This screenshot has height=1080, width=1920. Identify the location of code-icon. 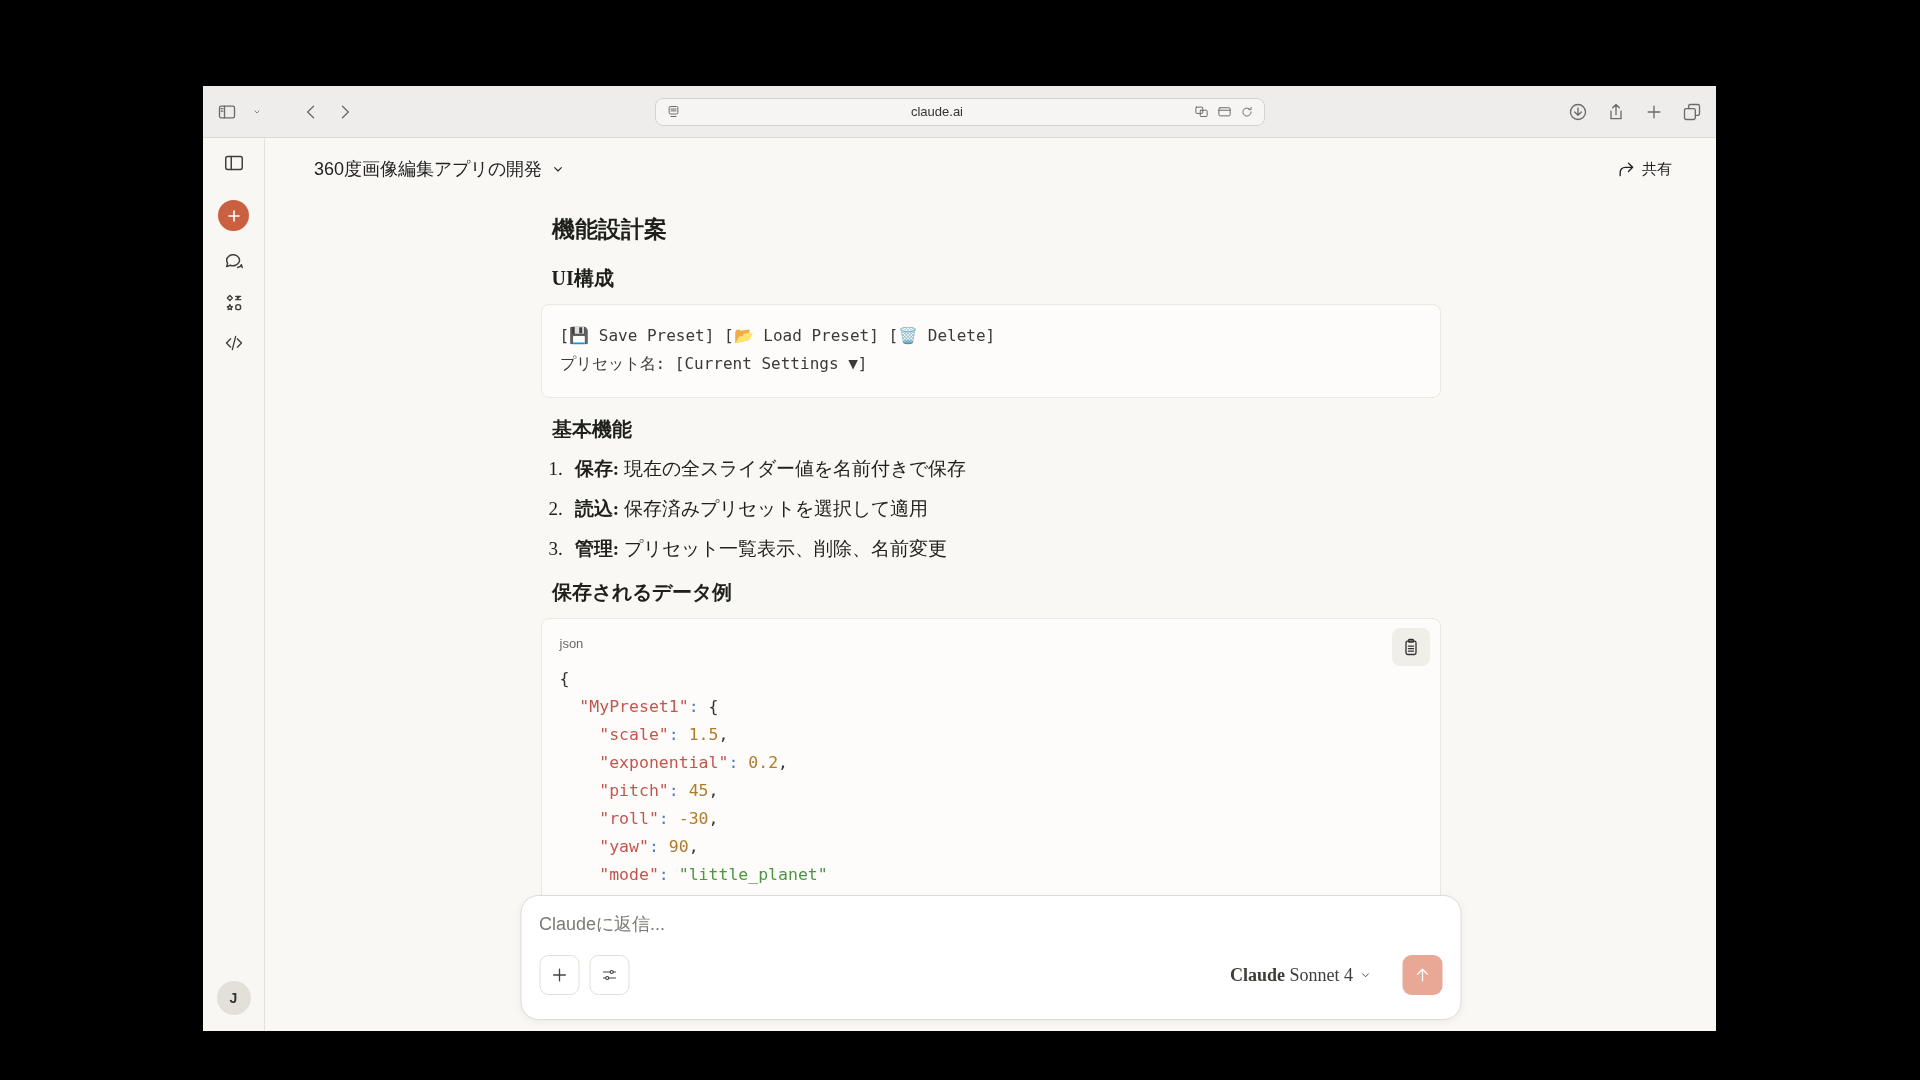
(233, 343).